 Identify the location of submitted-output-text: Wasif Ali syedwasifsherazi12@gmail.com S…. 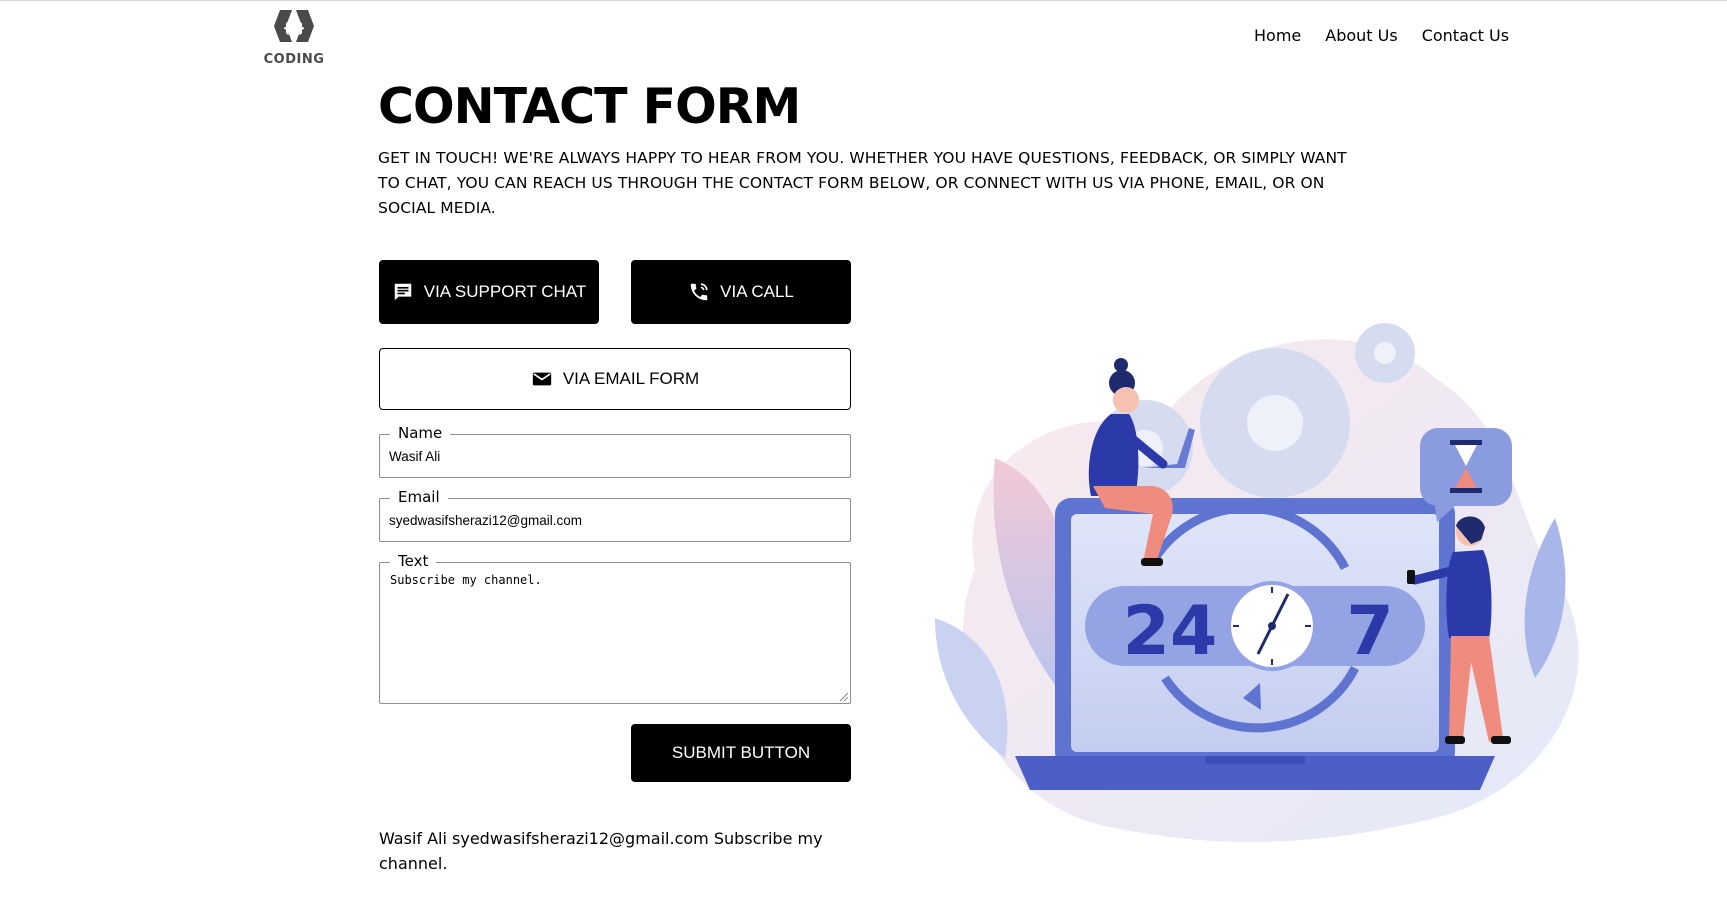
(601, 851).